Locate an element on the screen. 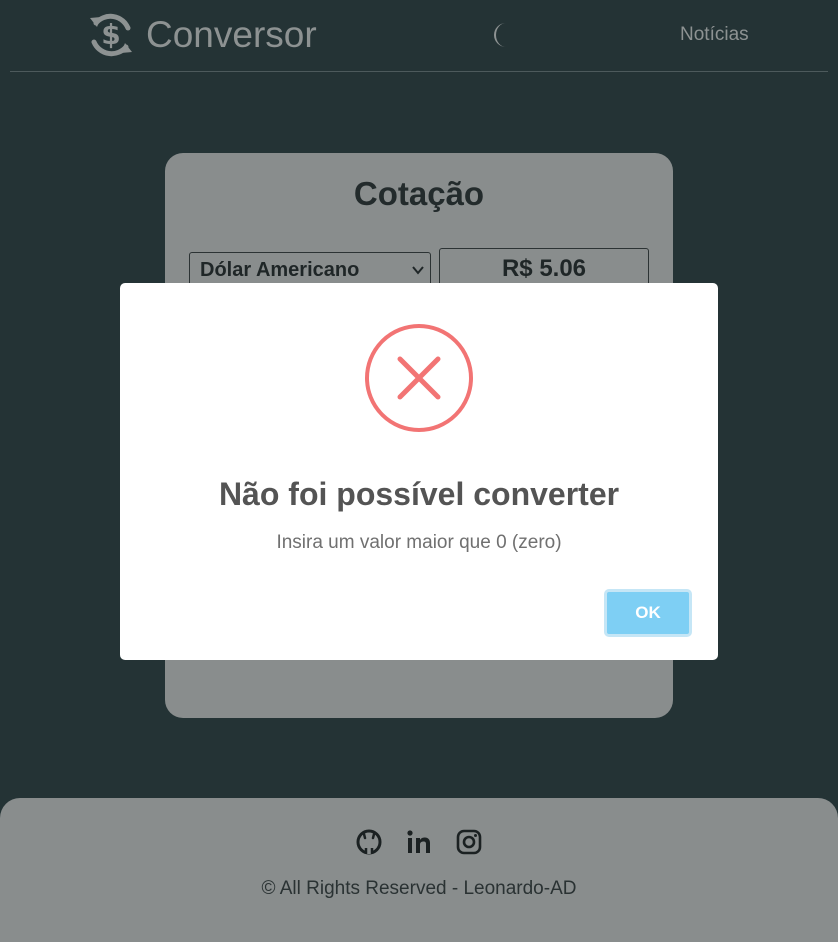 The width and height of the screenshot is (838, 942). brand: $ Conversor is located at coordinates (201, 35).